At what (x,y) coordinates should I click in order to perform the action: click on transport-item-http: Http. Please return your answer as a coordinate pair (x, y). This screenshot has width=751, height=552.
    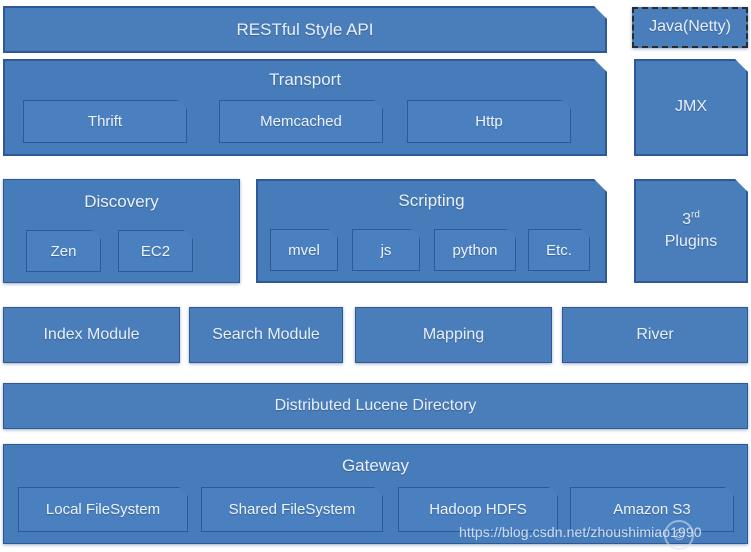
    Looking at the image, I should click on (489, 121).